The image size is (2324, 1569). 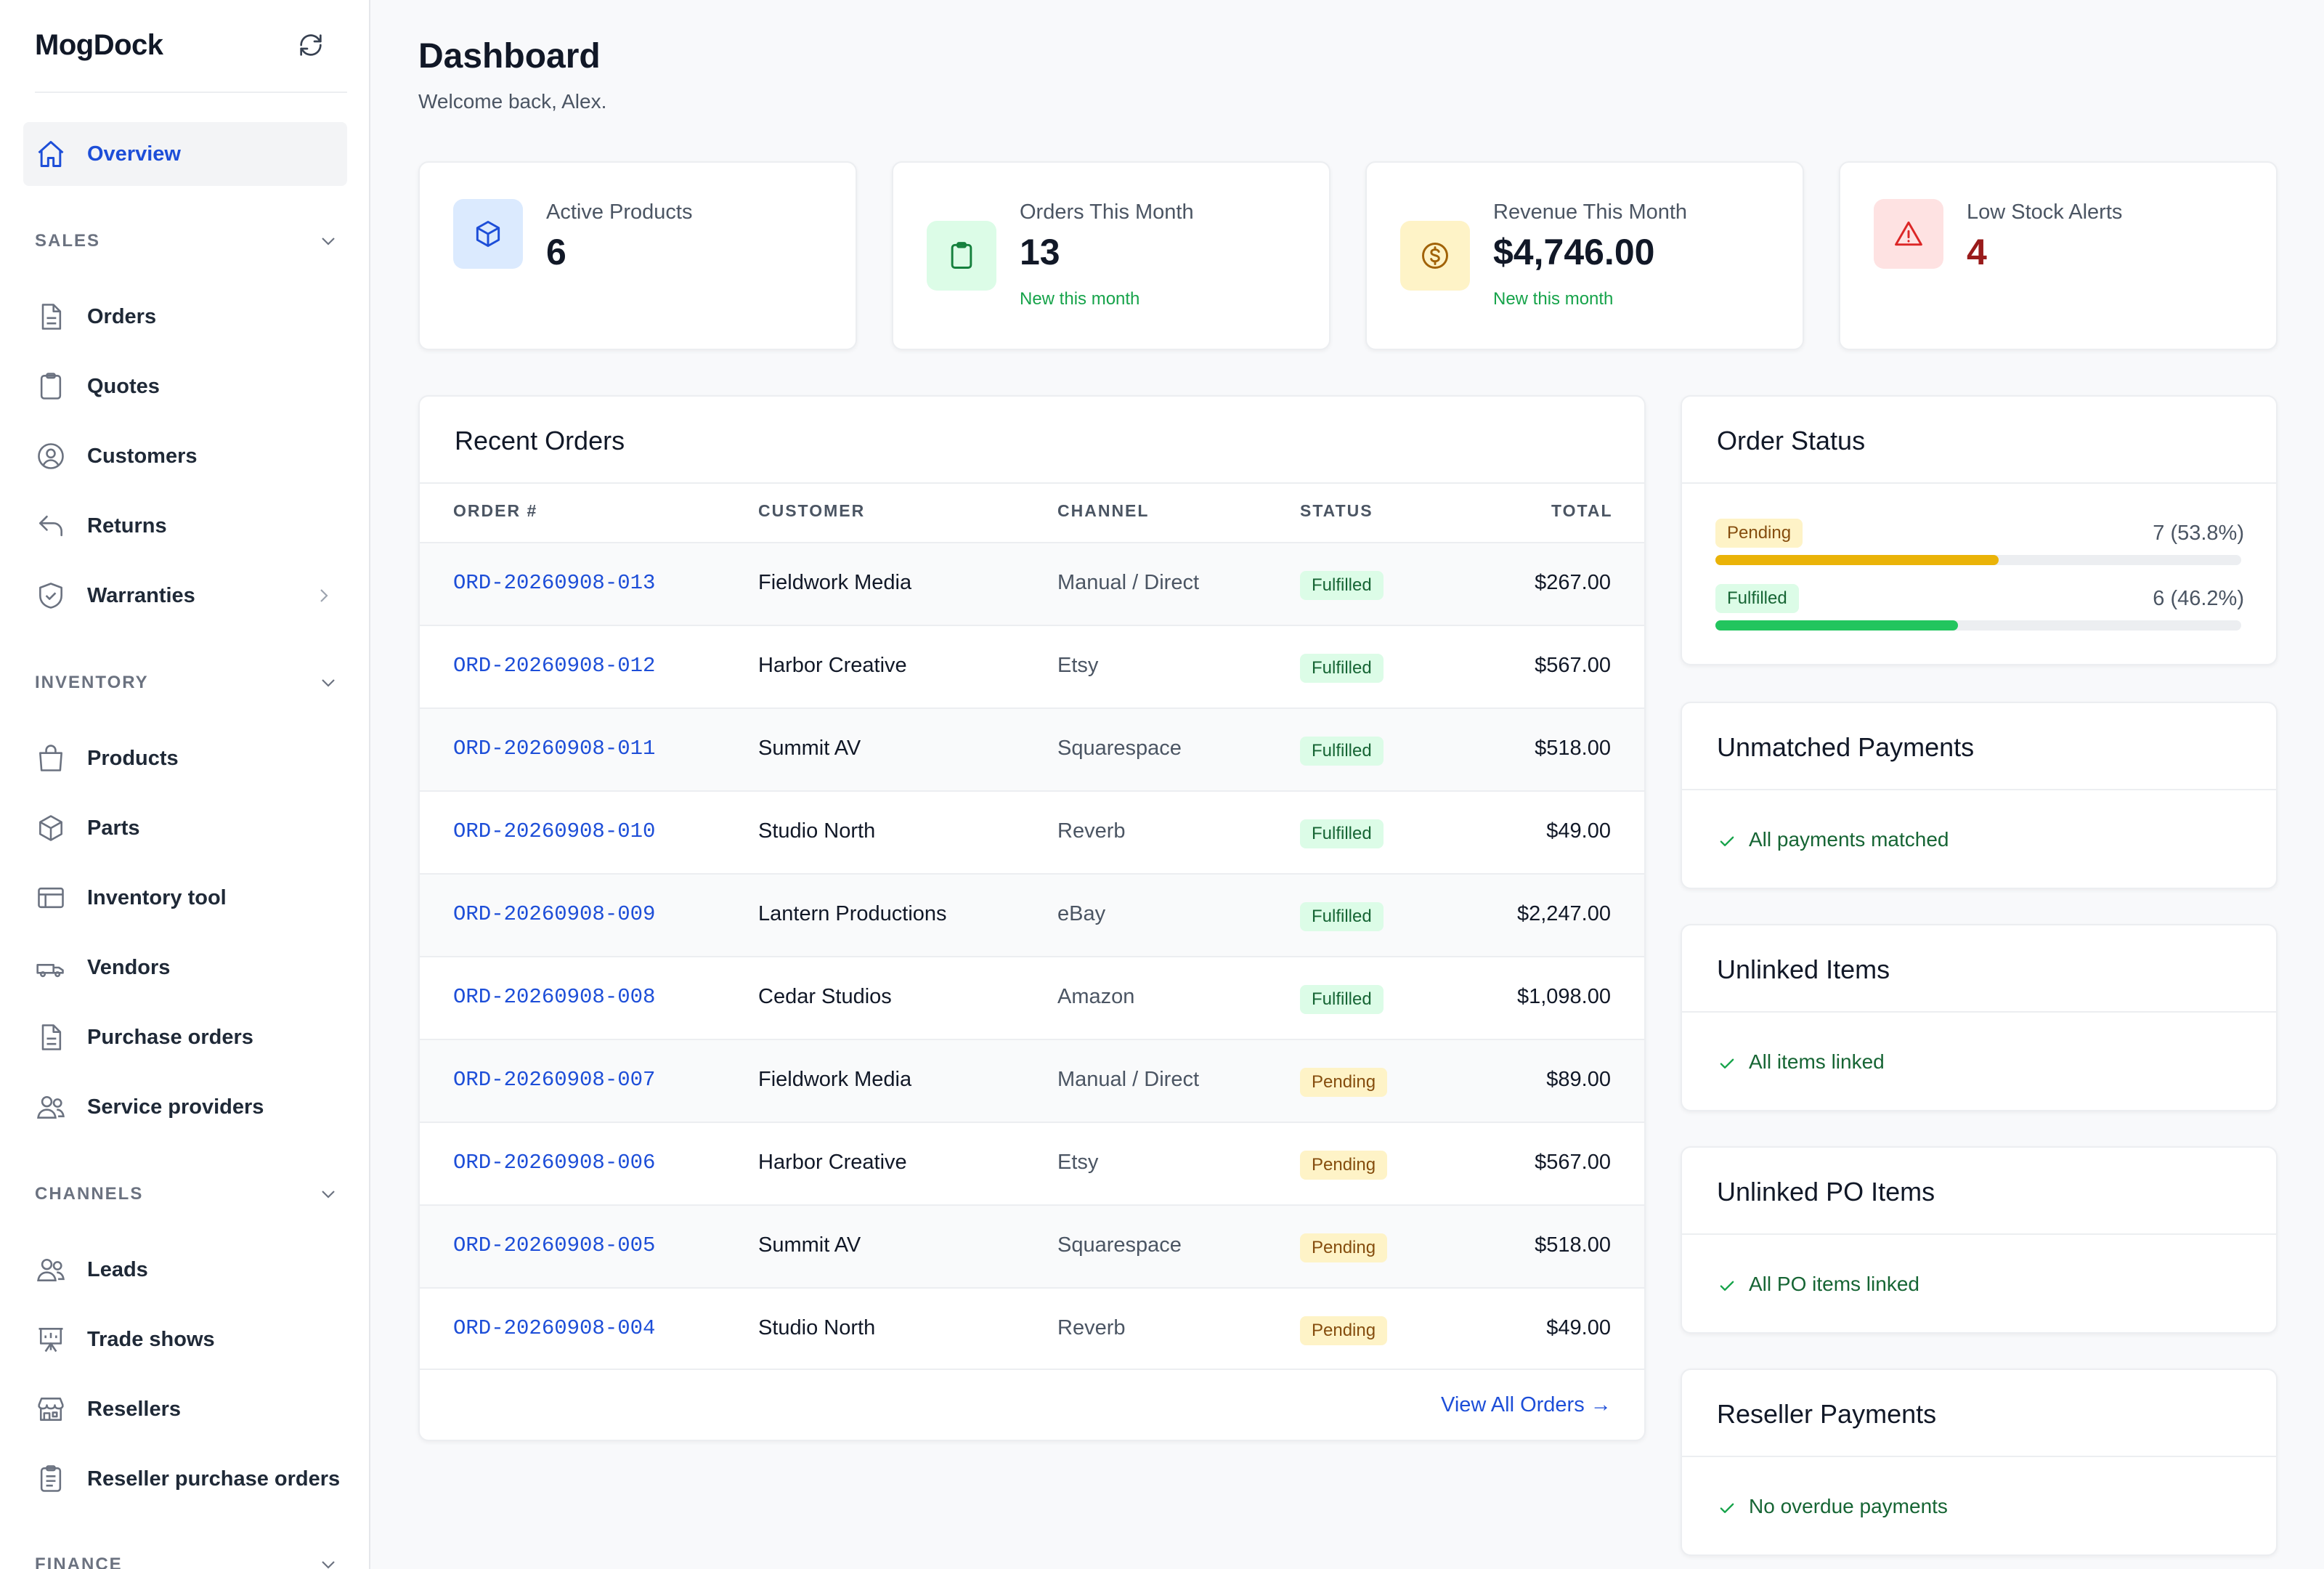 What do you see at coordinates (1563, 913) in the screenshot?
I see `order-total: $2,247.00` at bounding box center [1563, 913].